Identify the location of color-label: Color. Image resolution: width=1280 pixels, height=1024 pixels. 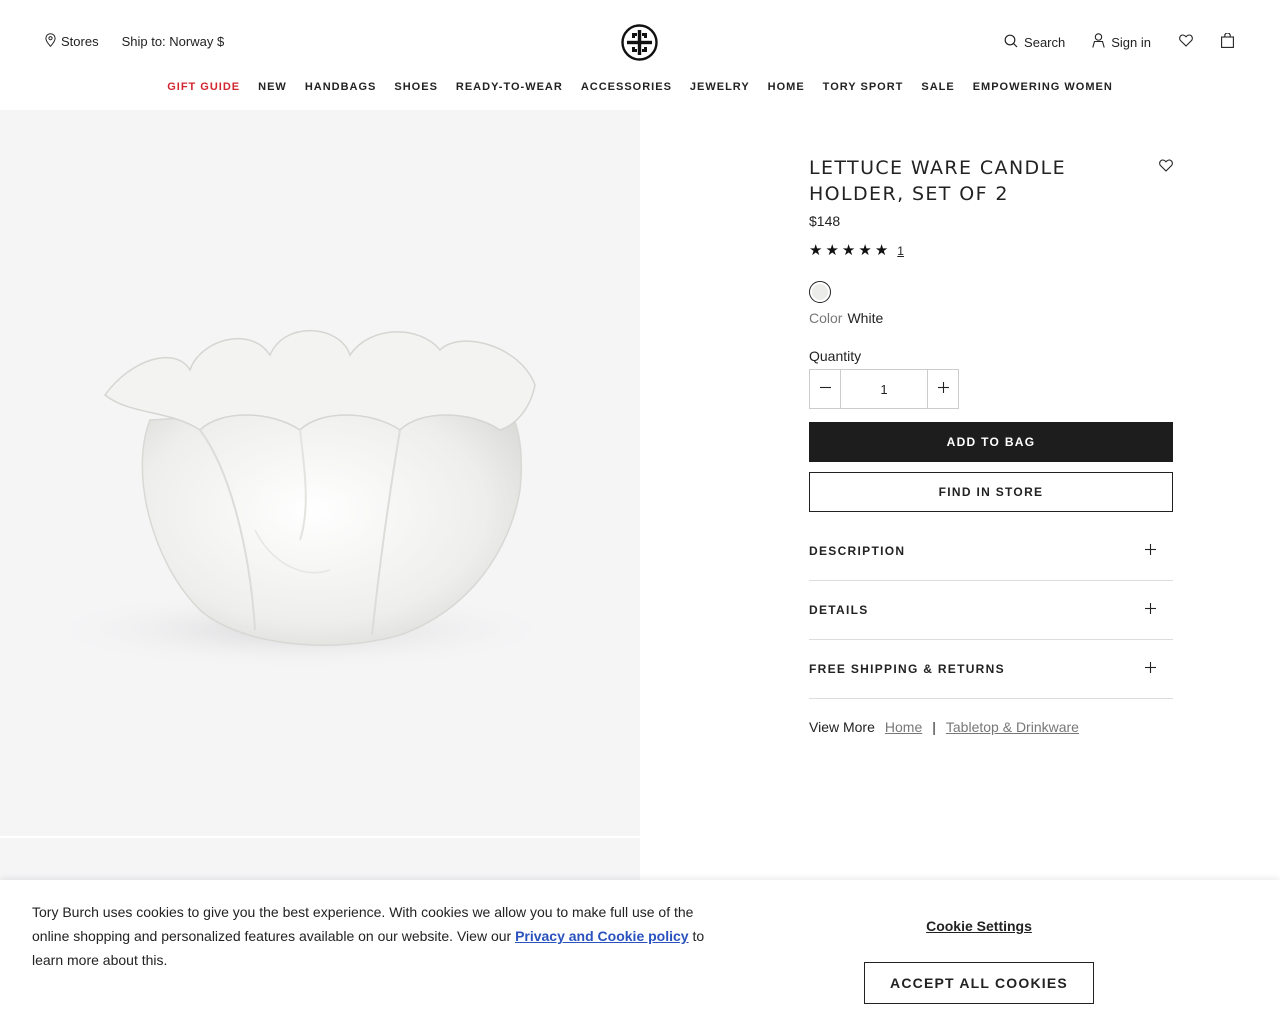
(826, 318).